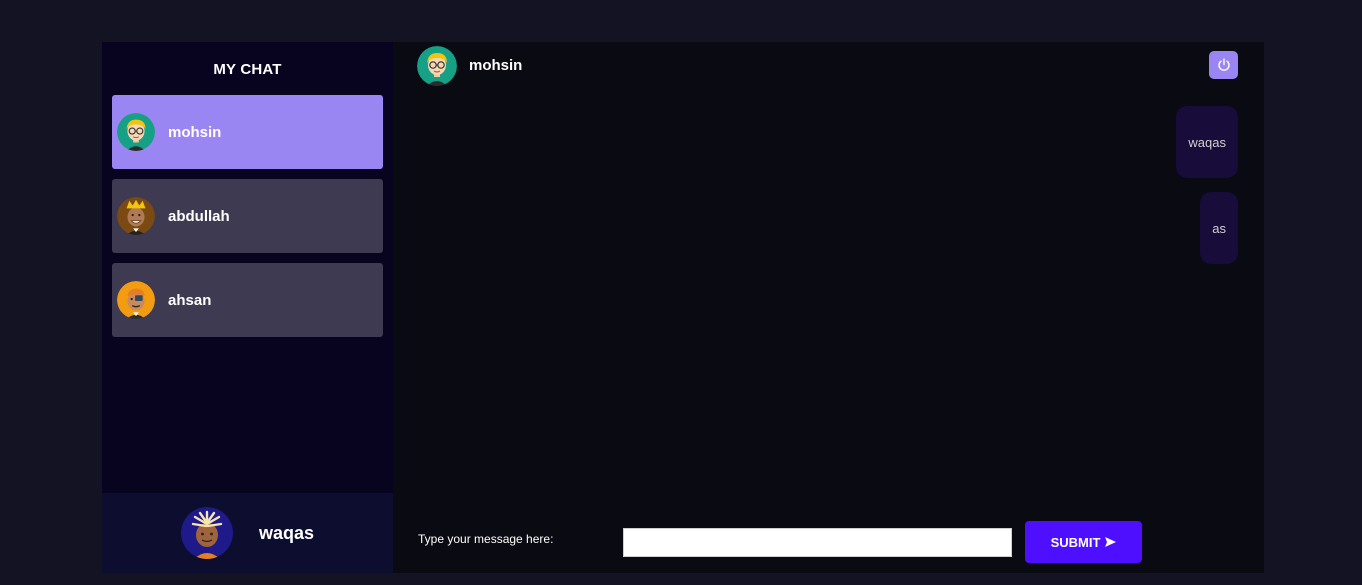 The image size is (1362, 585). Describe the element at coordinates (247, 300) in the screenshot. I see `contact-item-ahsan: ahsan` at that location.